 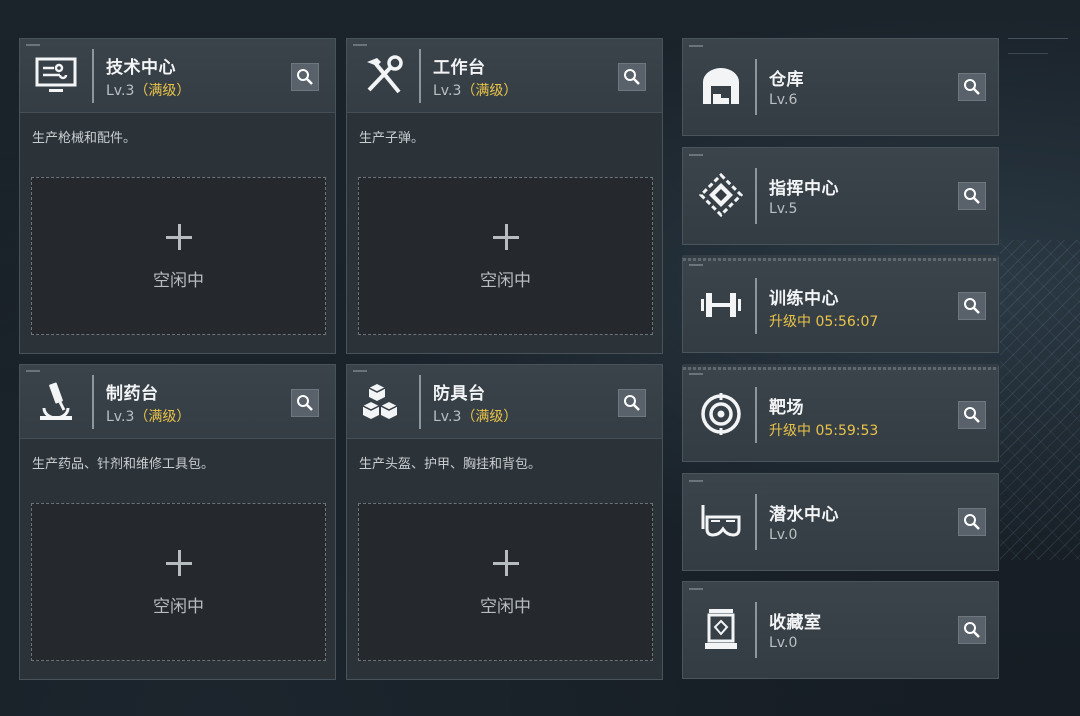 I want to click on card-description: 生产子弹。, so click(x=392, y=138).